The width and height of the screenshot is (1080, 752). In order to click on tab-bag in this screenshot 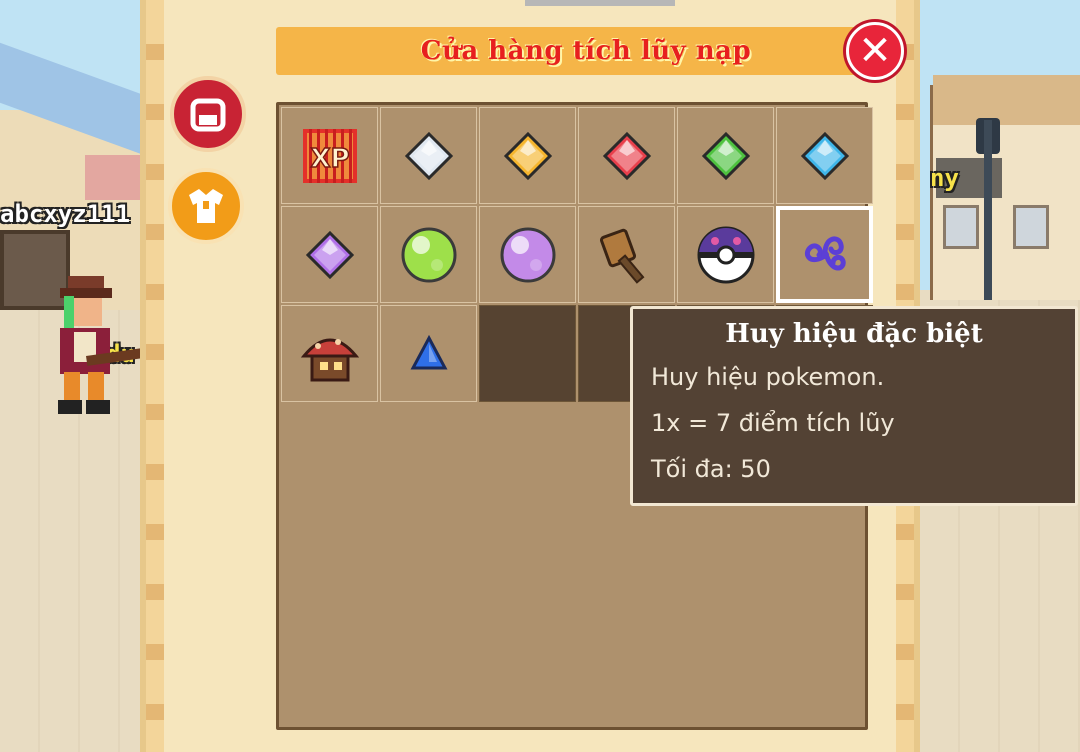, I will do `click(208, 114)`.